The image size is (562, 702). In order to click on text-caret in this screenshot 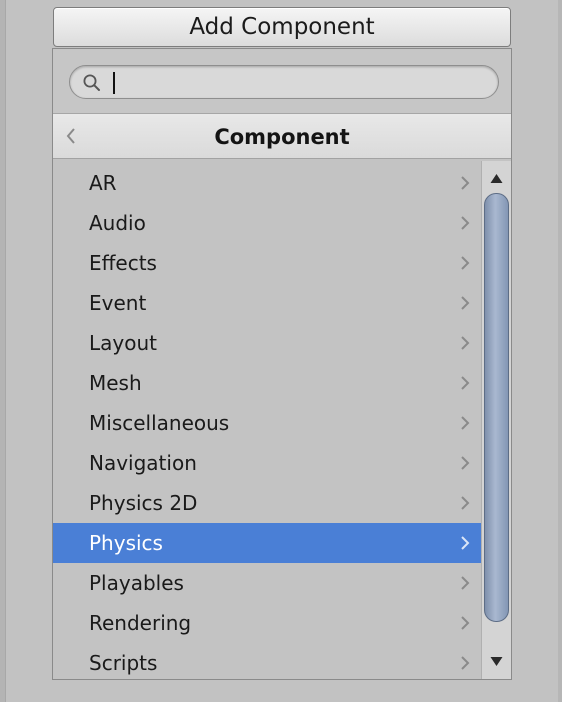, I will do `click(114, 83)`.